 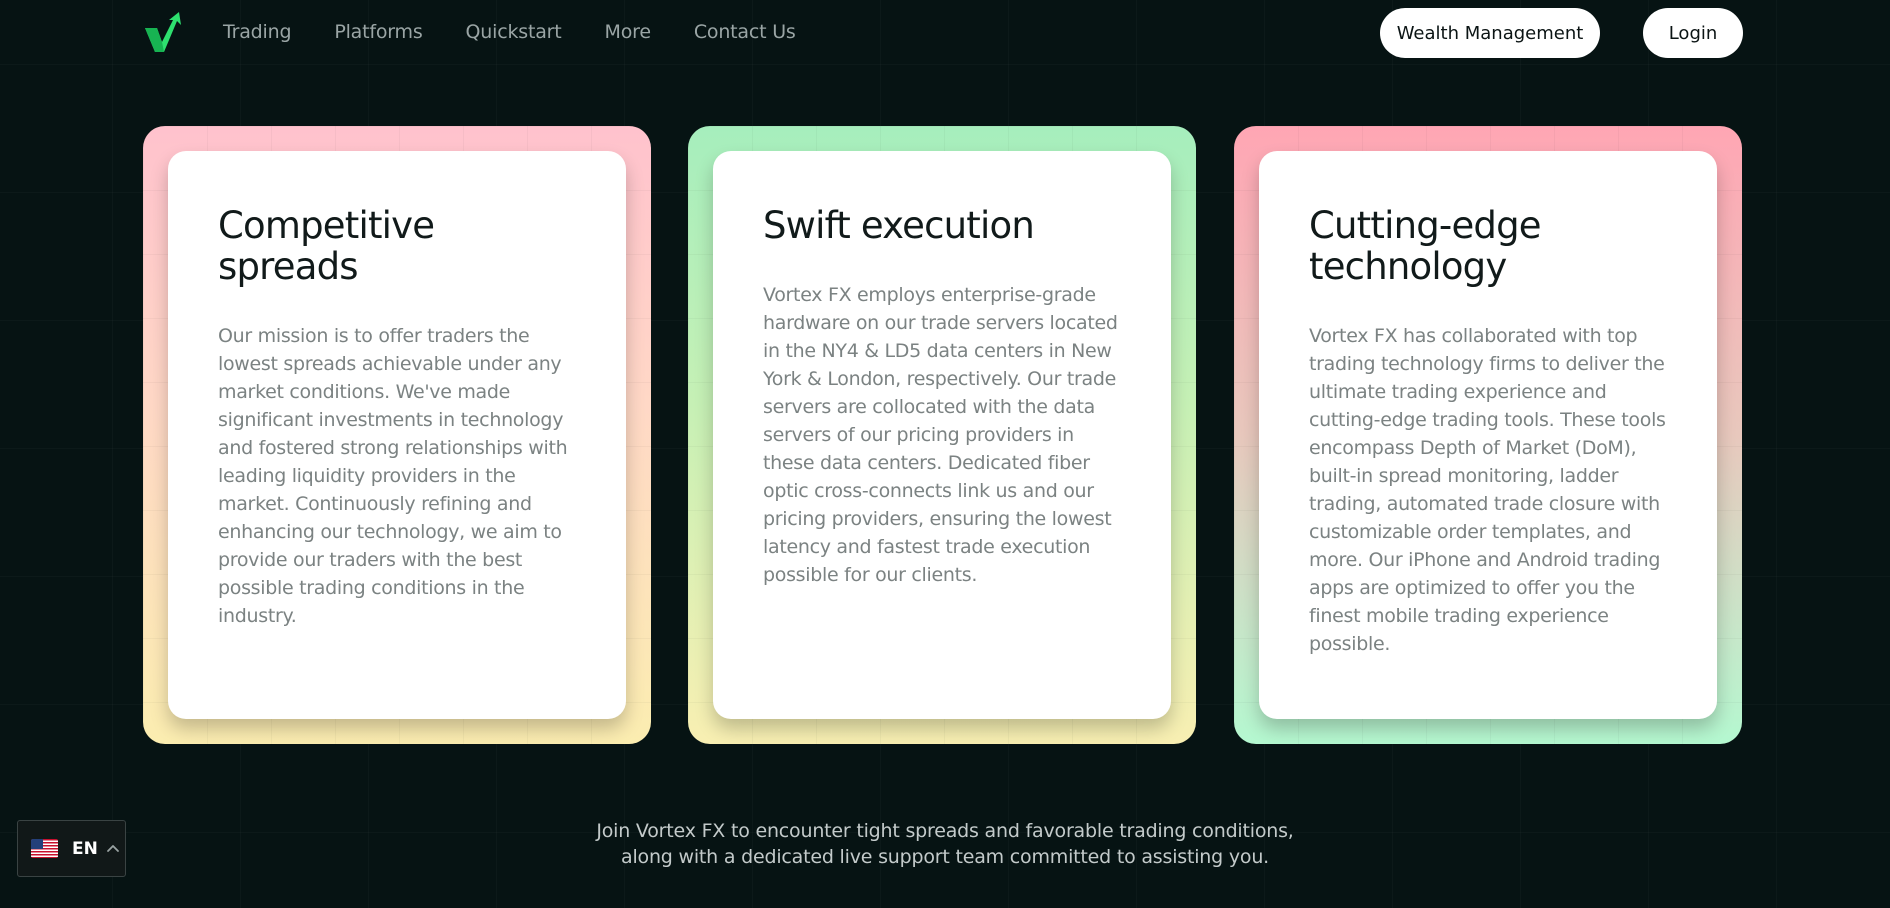 I want to click on nav-link-platforms: Platforms, so click(x=378, y=32).